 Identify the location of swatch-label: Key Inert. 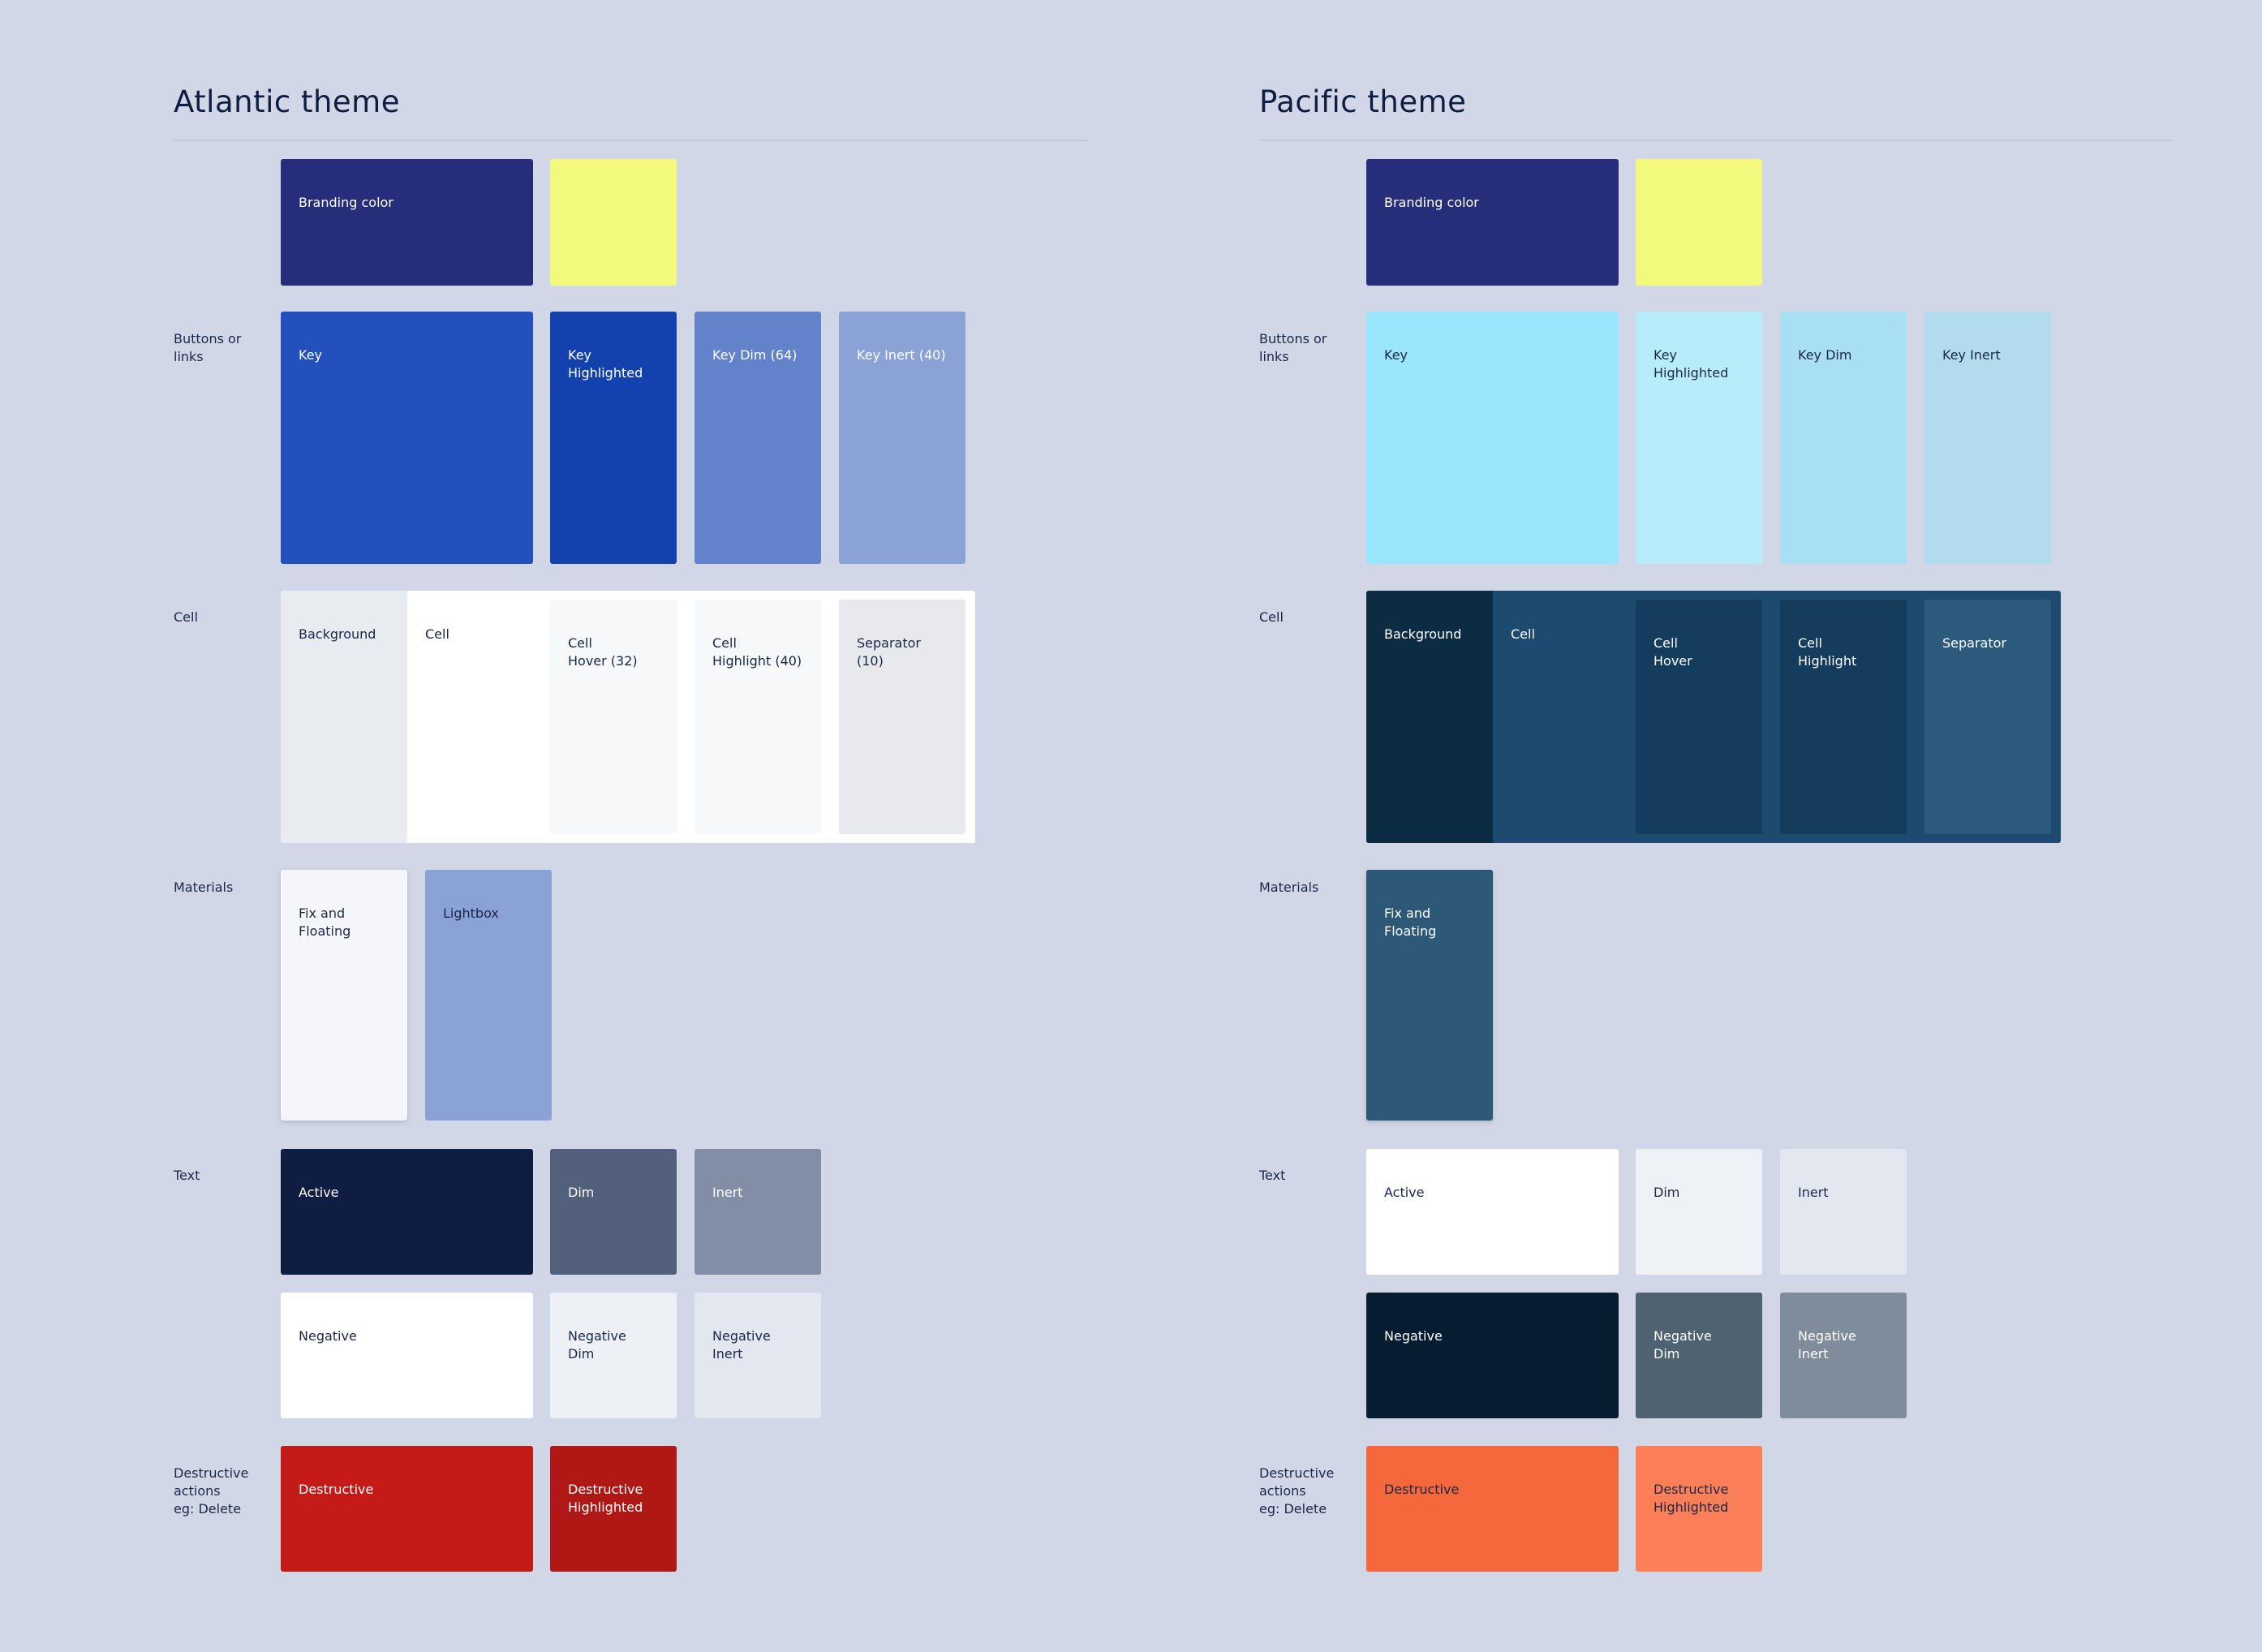
(1972, 355).